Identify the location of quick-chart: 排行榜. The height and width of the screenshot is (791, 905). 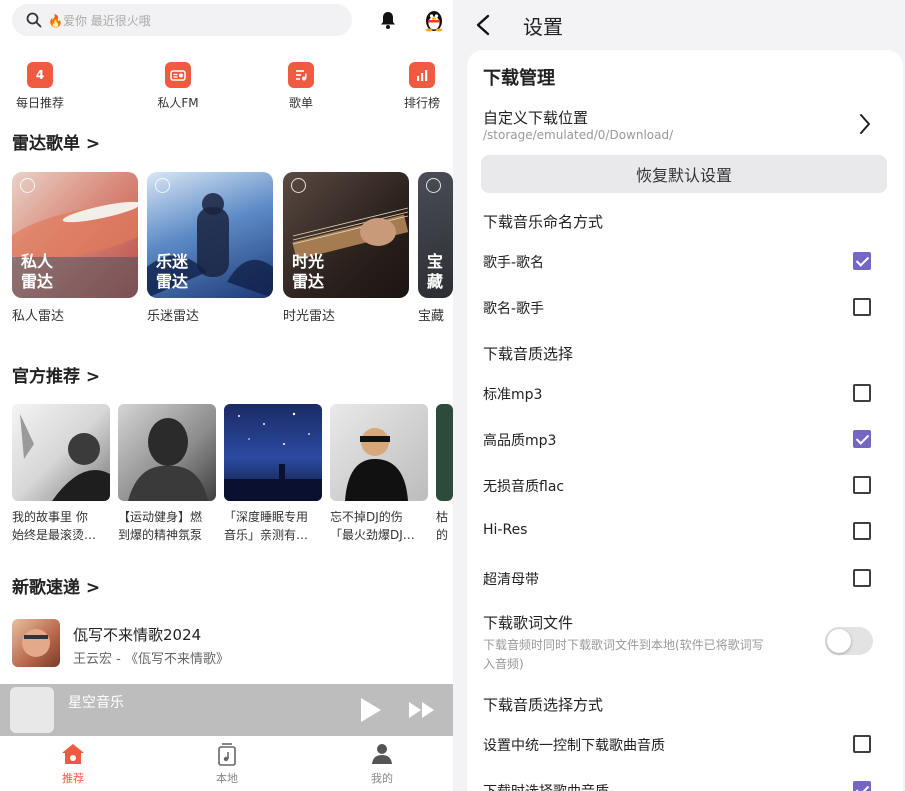
(420, 86).